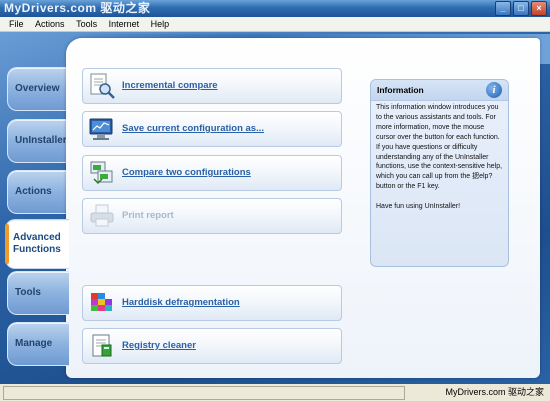  Describe the element at coordinates (148, 215) in the screenshot. I see `function-label: Print report` at that location.